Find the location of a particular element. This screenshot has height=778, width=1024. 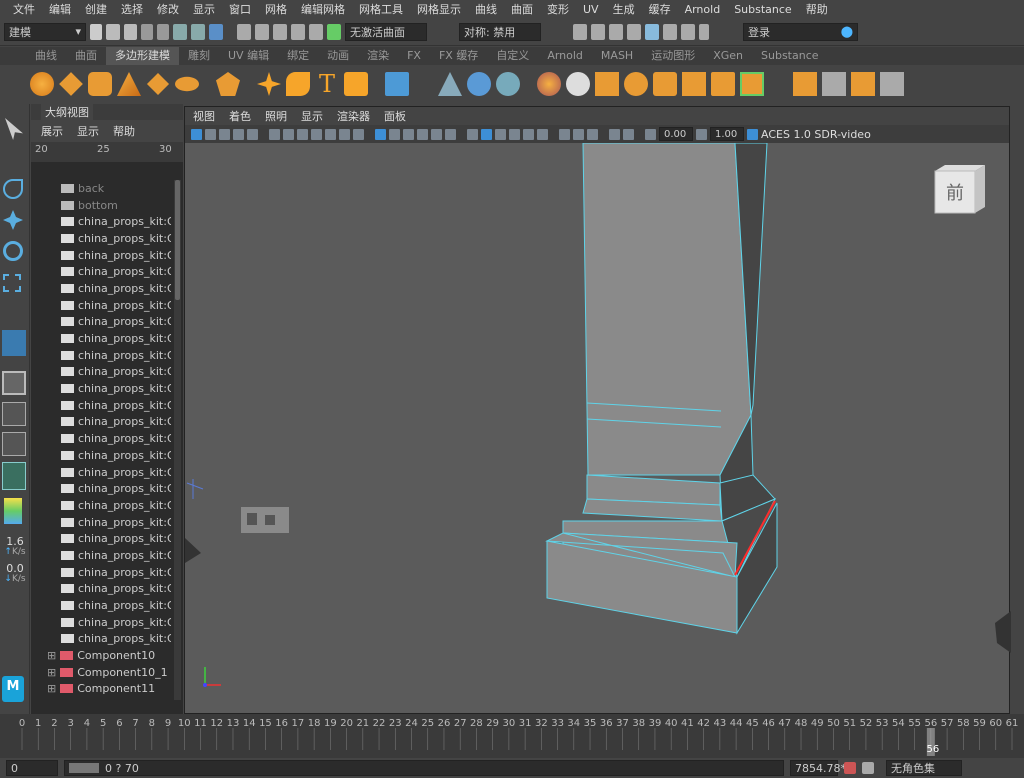

menu-item-8: 编辑网格 is located at coordinates (323, 9).